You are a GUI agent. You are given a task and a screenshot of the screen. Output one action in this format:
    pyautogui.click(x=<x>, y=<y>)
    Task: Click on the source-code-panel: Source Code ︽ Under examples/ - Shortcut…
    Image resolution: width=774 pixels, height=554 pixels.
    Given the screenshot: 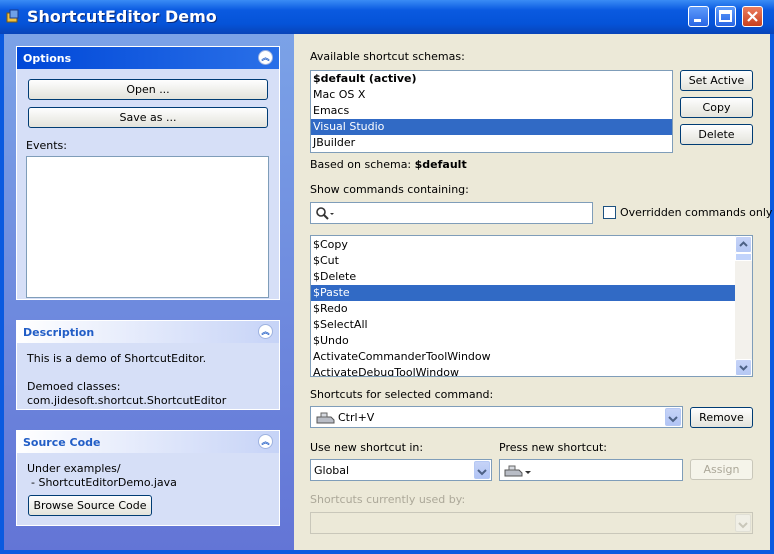 What is the action you would take?
    pyautogui.click(x=148, y=478)
    